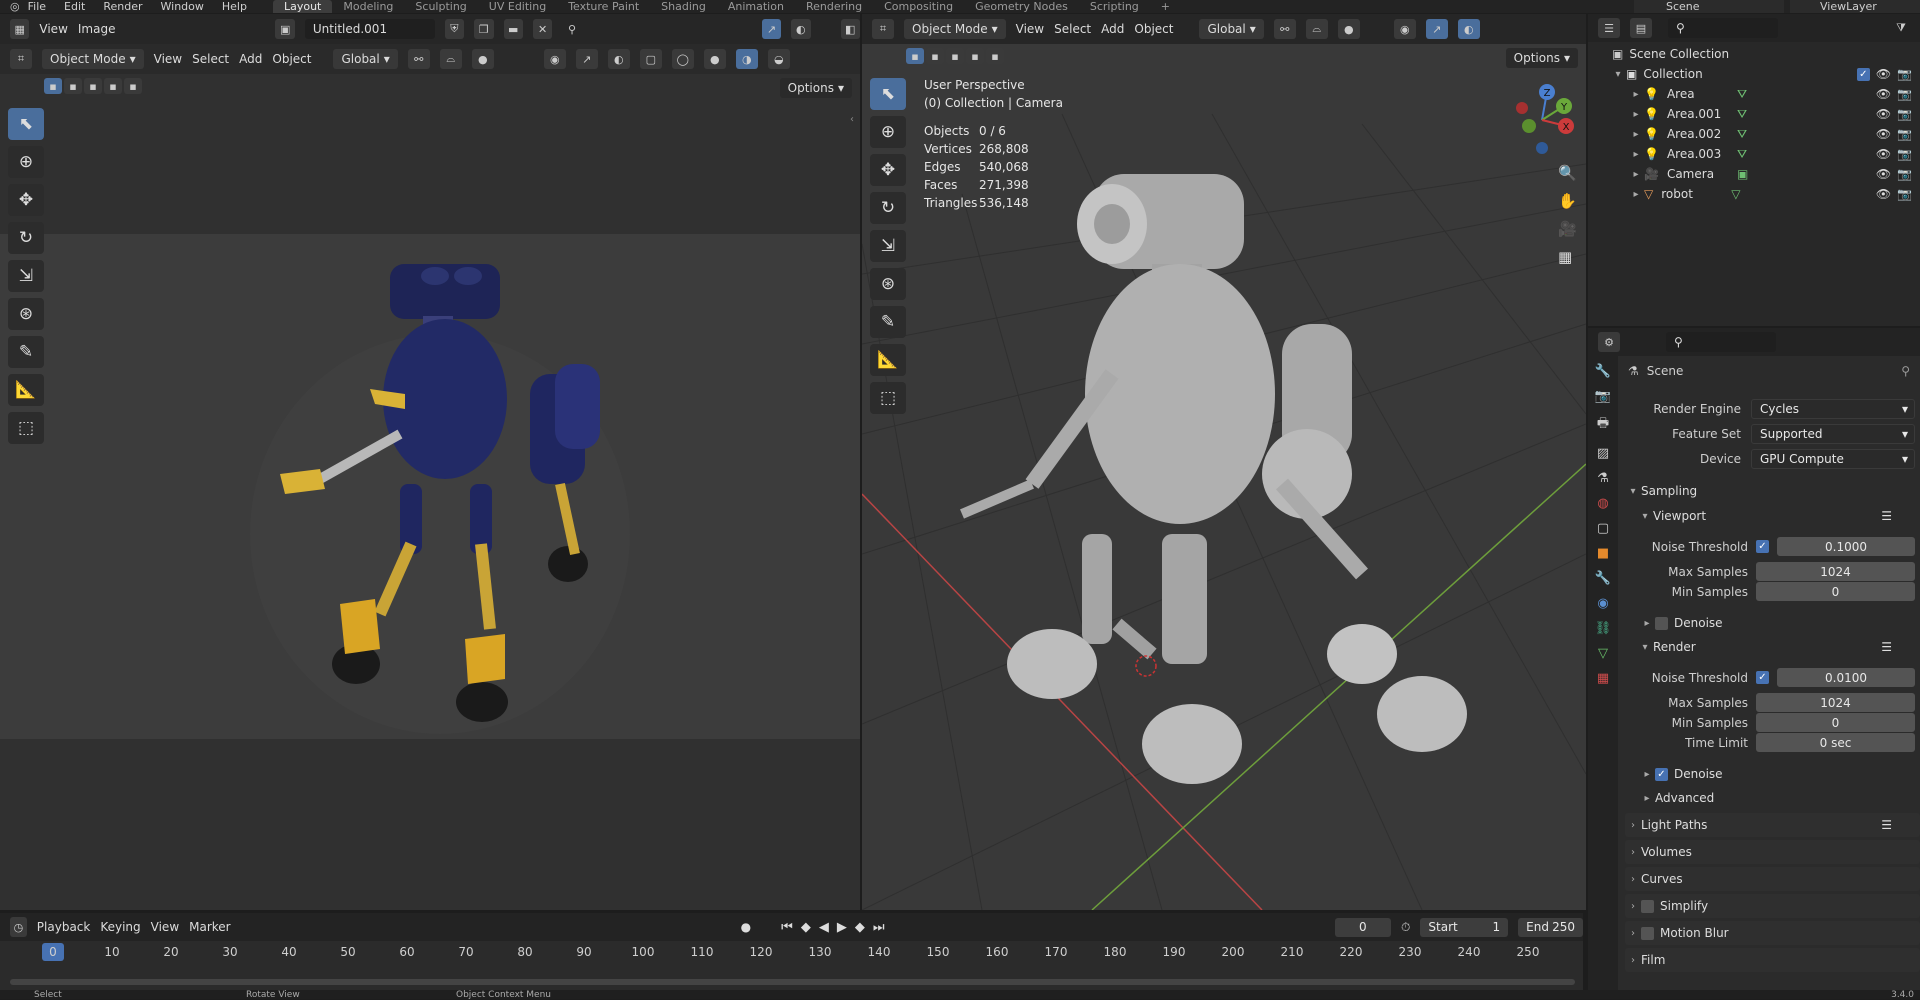 The width and height of the screenshot is (1920, 1000). What do you see at coordinates (860, 927) in the screenshot?
I see `next-keyframe-icon: ◆` at bounding box center [860, 927].